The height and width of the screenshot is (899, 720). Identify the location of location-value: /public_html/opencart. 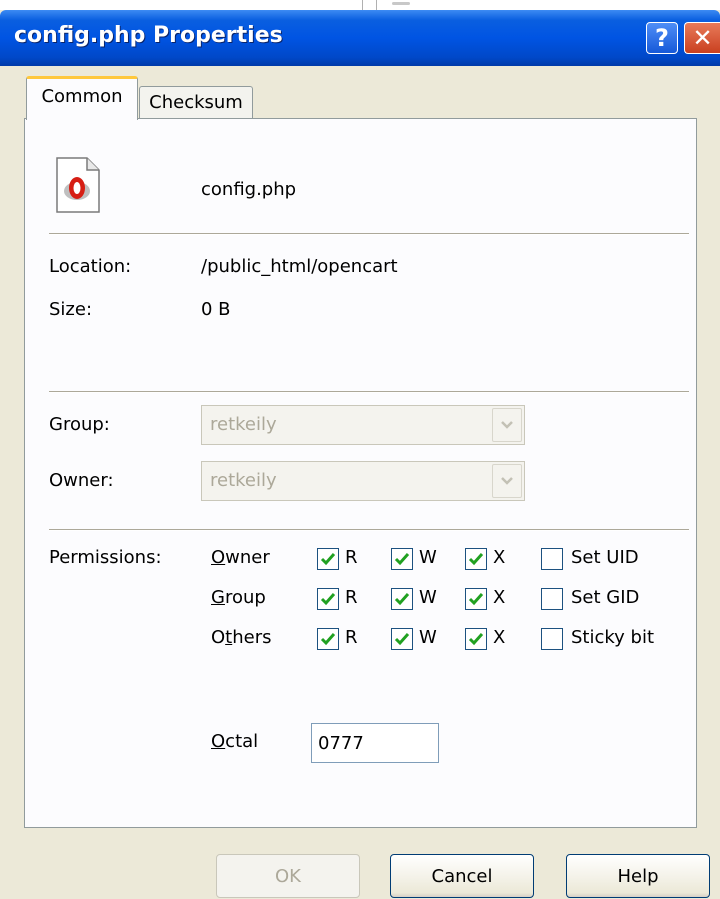
(299, 266).